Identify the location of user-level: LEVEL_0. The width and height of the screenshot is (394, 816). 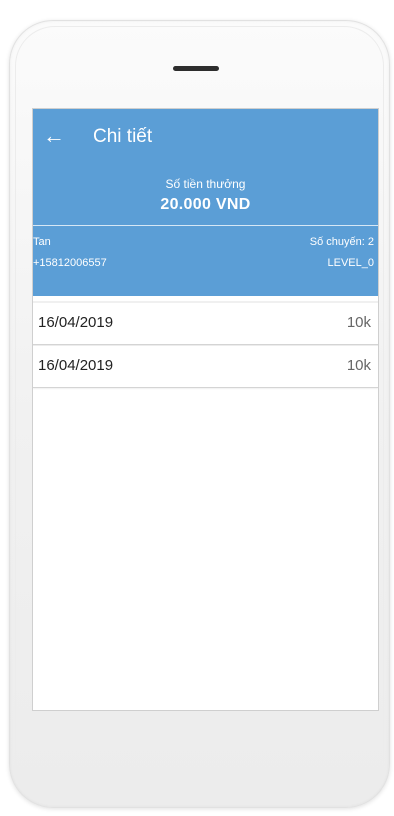
(350, 263).